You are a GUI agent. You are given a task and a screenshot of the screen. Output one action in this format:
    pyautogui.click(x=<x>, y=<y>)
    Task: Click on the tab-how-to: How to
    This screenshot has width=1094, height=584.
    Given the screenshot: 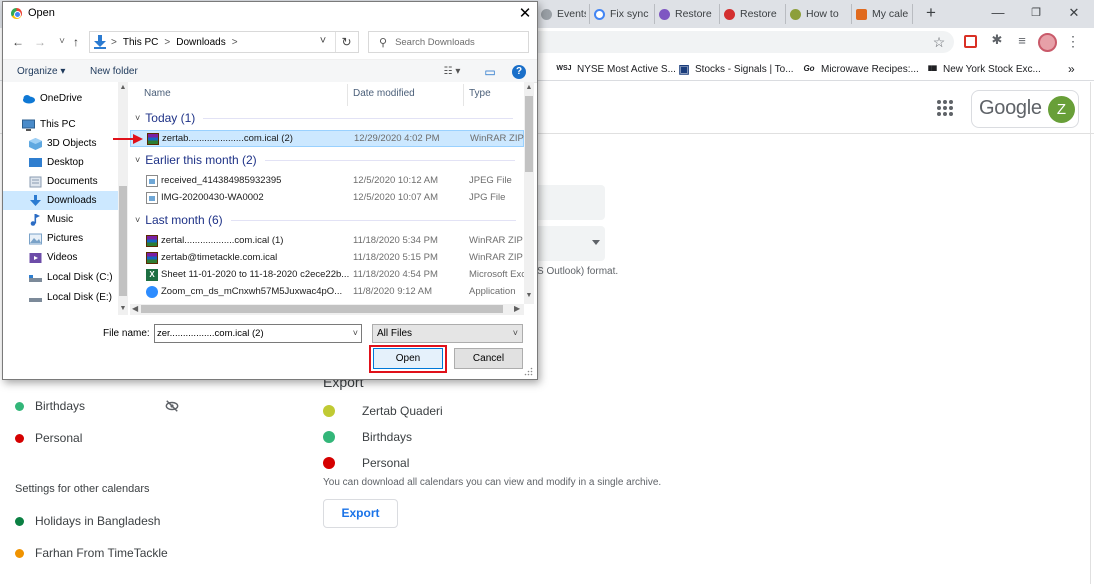 What is the action you would take?
    pyautogui.click(x=815, y=14)
    